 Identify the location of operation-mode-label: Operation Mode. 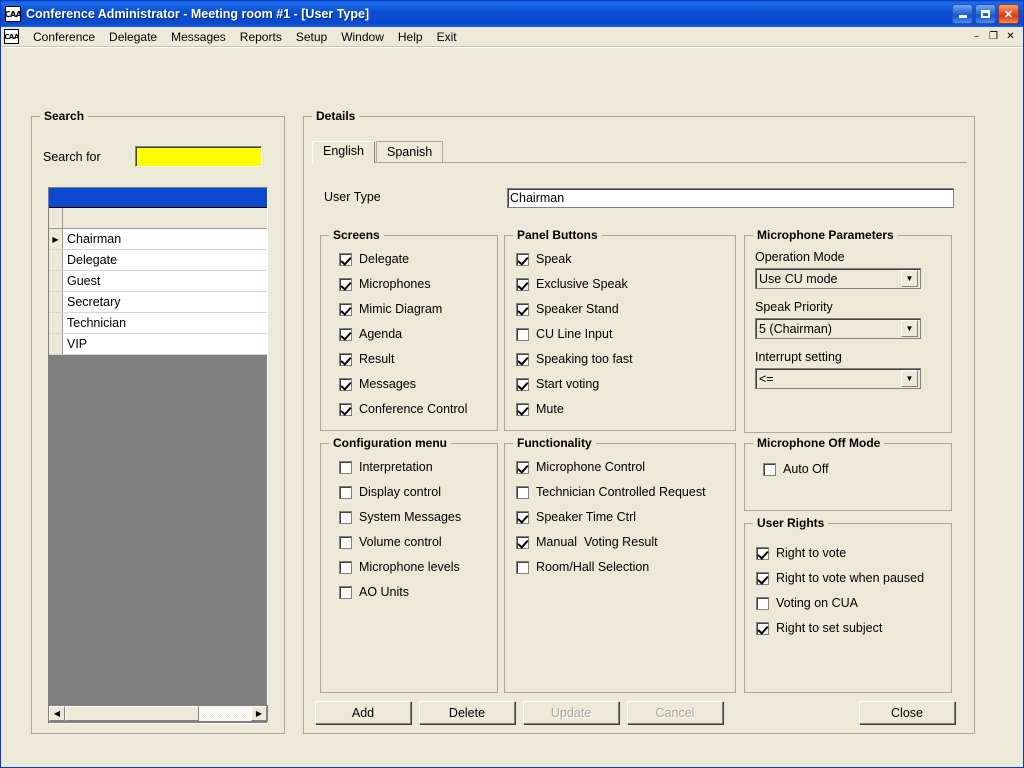
(800, 257).